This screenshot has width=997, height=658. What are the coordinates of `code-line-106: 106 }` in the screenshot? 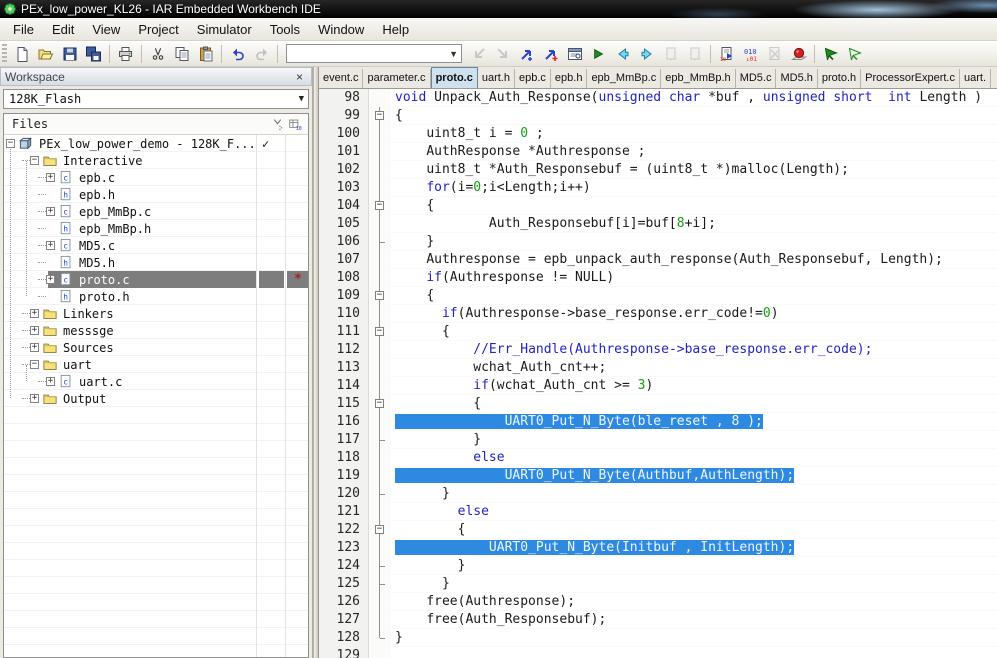 It's located at (658, 242).